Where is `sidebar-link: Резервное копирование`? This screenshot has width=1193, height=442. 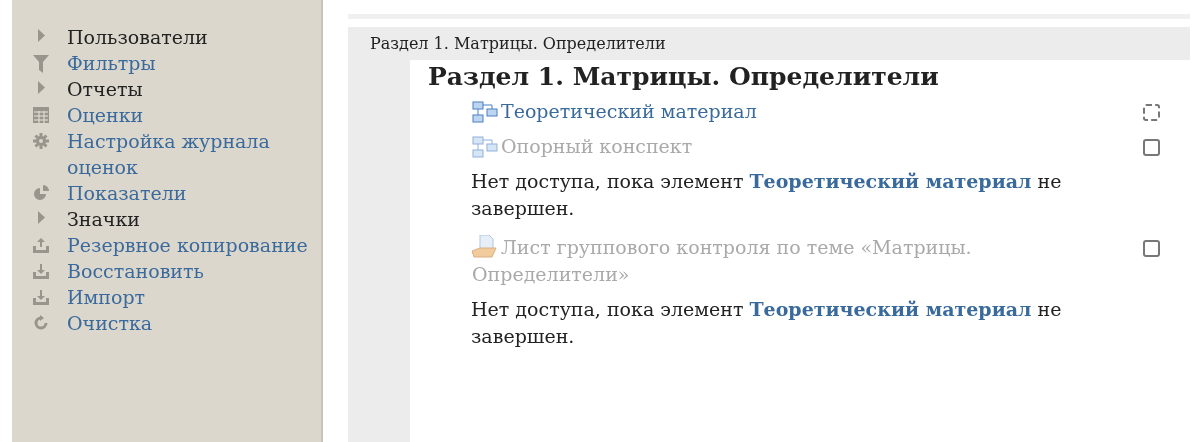 sidebar-link: Резервное копирование is located at coordinates (192, 245).